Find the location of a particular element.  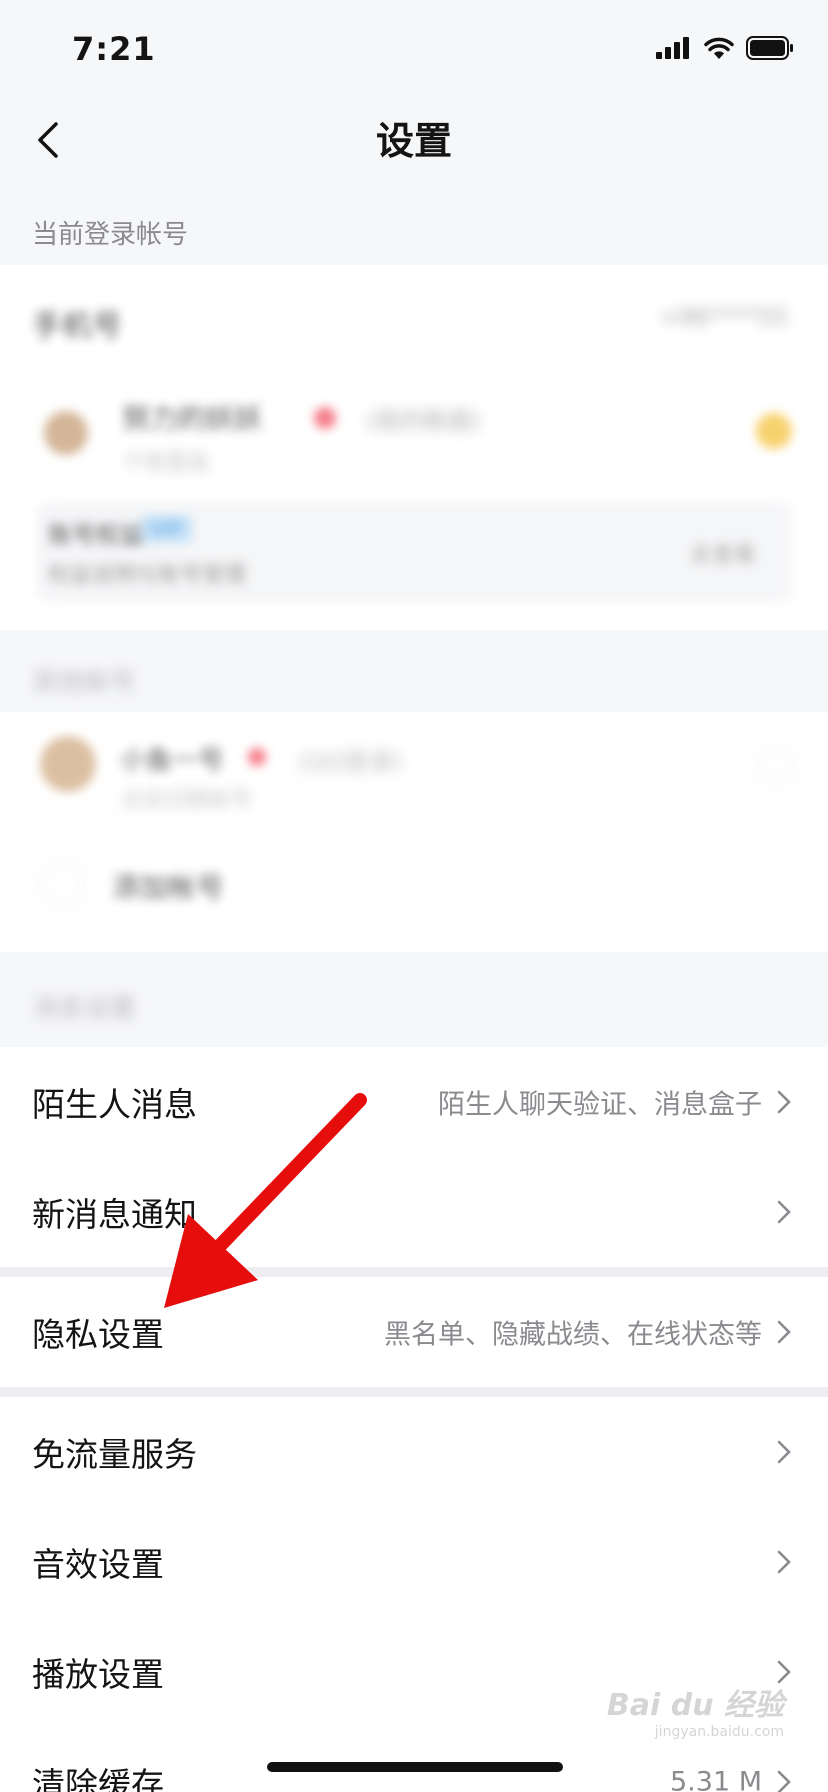

settings-row-sound-effects: 音效设置 is located at coordinates (414, 1562).